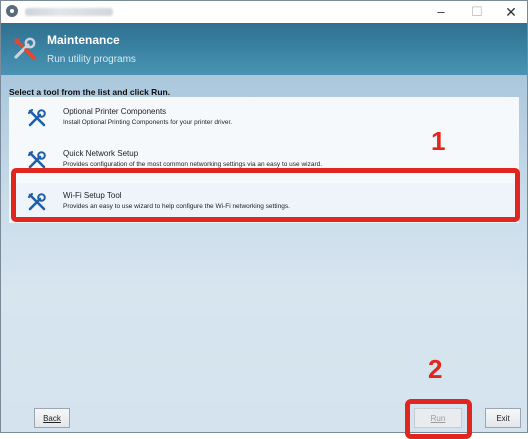 Image resolution: width=528 pixels, height=439 pixels. I want to click on title-bar: – ☐ ✕, so click(264, 12).